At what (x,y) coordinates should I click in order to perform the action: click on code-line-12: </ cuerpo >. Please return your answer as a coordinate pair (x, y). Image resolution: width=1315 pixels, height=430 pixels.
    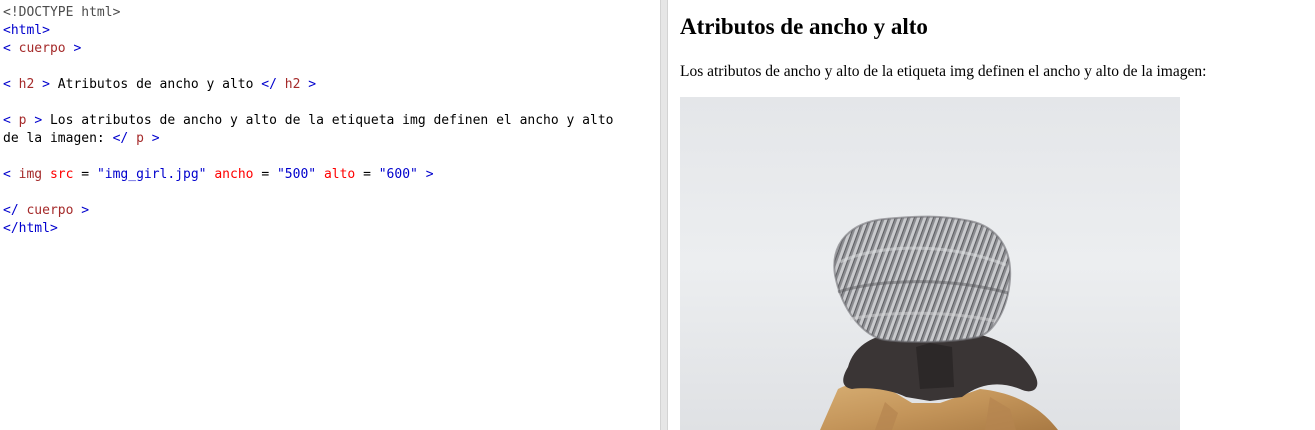
    Looking at the image, I should click on (308, 211).